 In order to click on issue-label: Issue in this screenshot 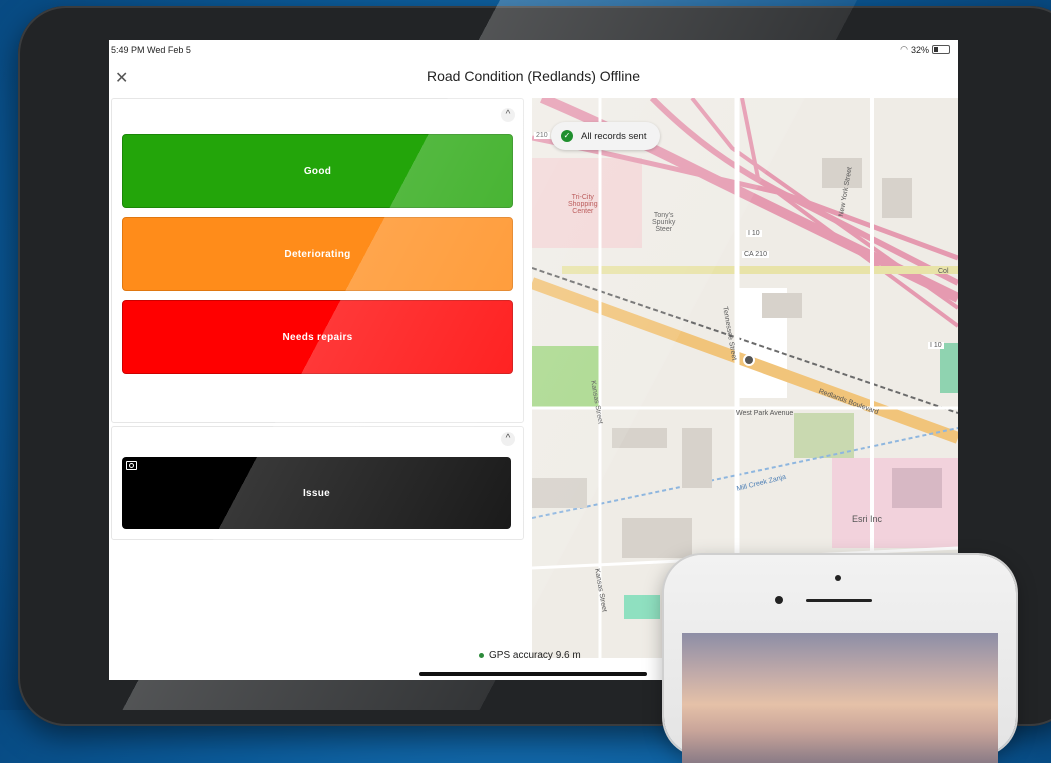, I will do `click(316, 493)`.